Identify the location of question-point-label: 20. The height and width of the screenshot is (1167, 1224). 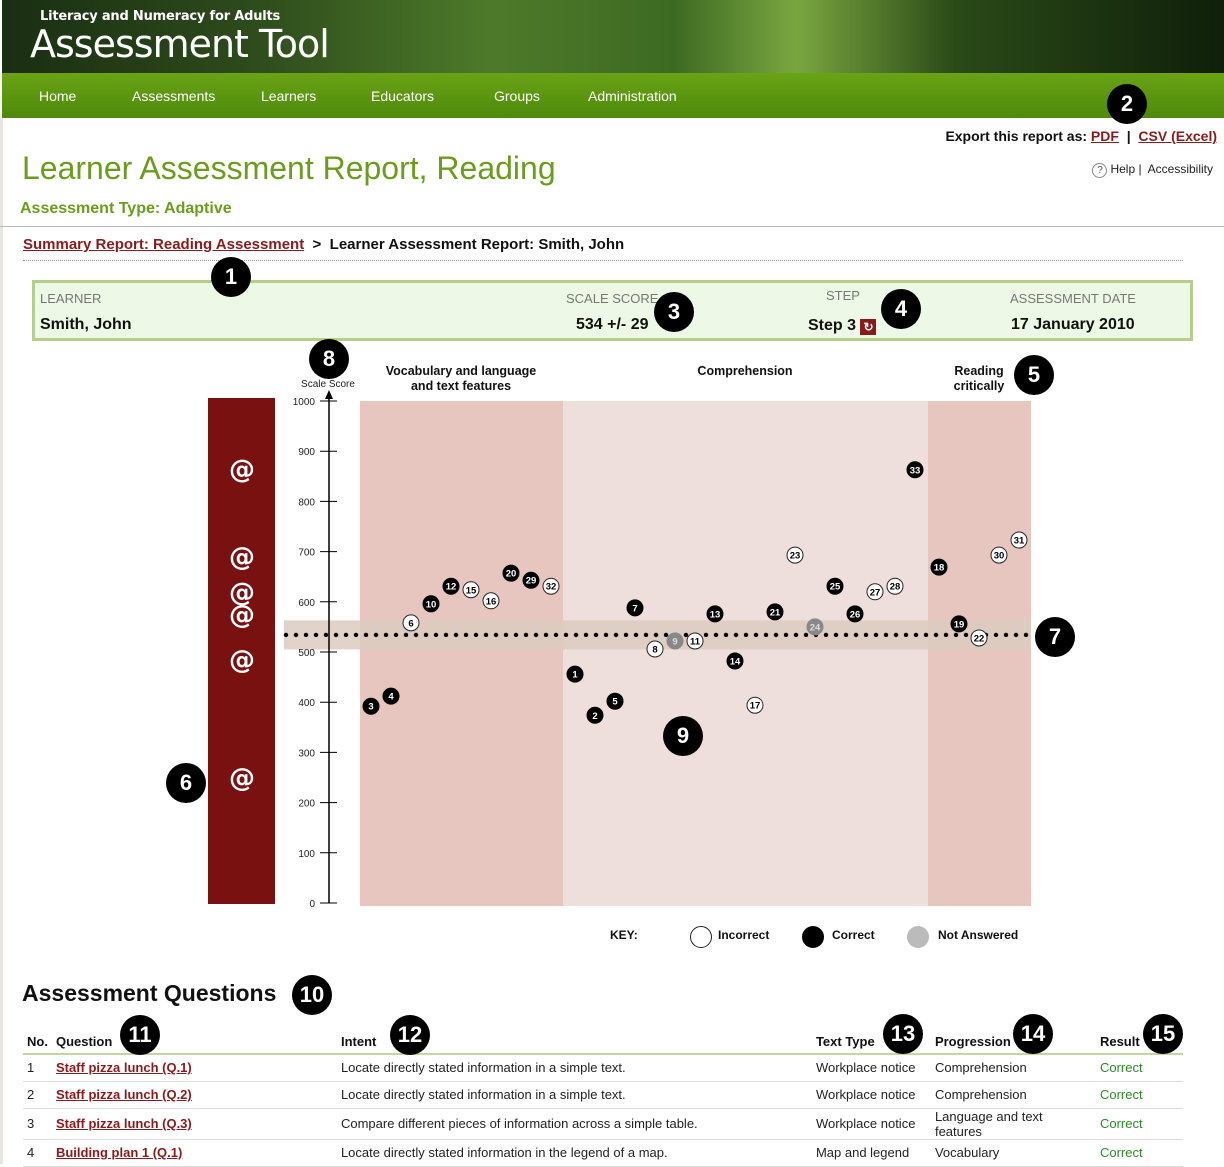
(511, 574).